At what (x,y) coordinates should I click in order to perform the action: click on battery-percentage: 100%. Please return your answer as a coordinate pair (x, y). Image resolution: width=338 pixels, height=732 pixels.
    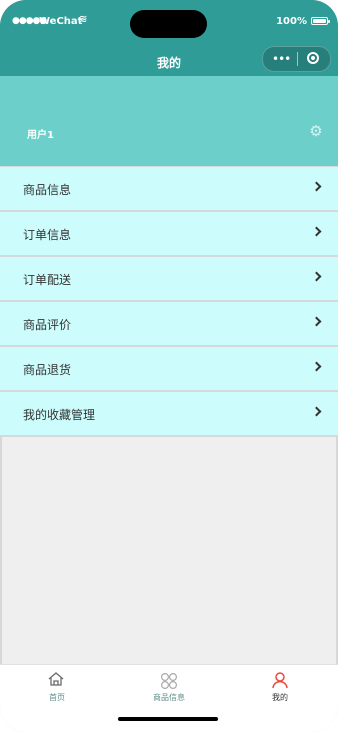
    Looking at the image, I should click on (291, 21).